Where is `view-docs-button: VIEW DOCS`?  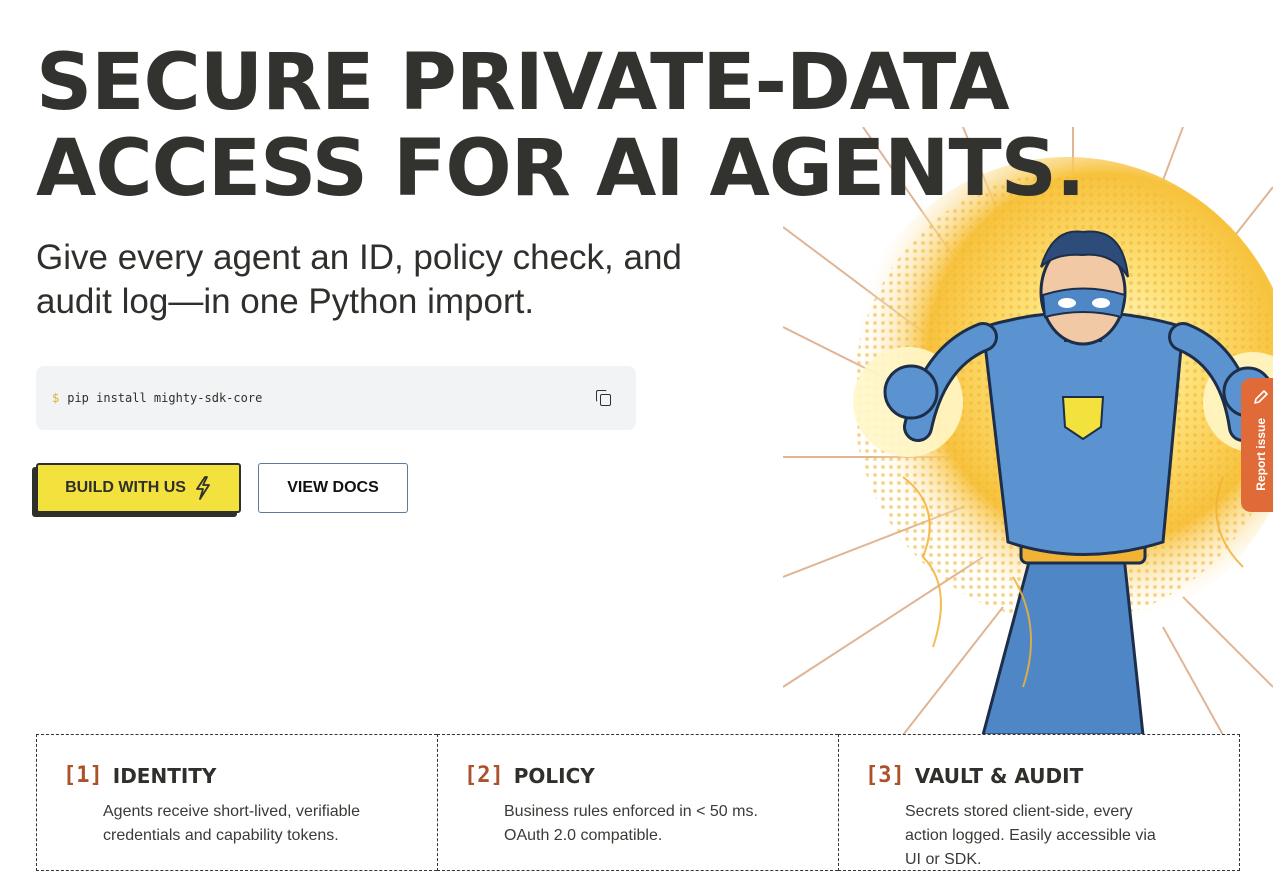
view-docs-button: VIEW DOCS is located at coordinates (333, 488).